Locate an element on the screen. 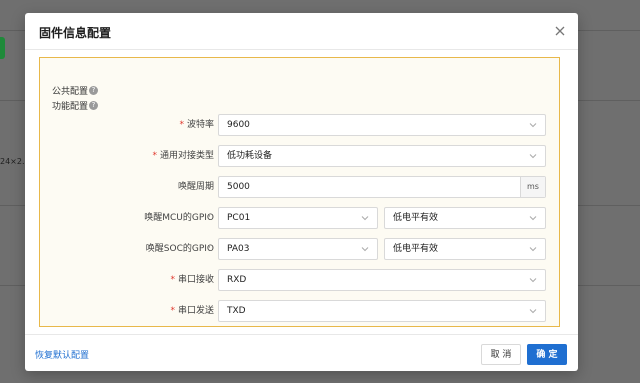 This screenshot has width=640, height=383. form-row-peer-type: * 通用对接类型 : 低功耗设备 is located at coordinates (299, 156).